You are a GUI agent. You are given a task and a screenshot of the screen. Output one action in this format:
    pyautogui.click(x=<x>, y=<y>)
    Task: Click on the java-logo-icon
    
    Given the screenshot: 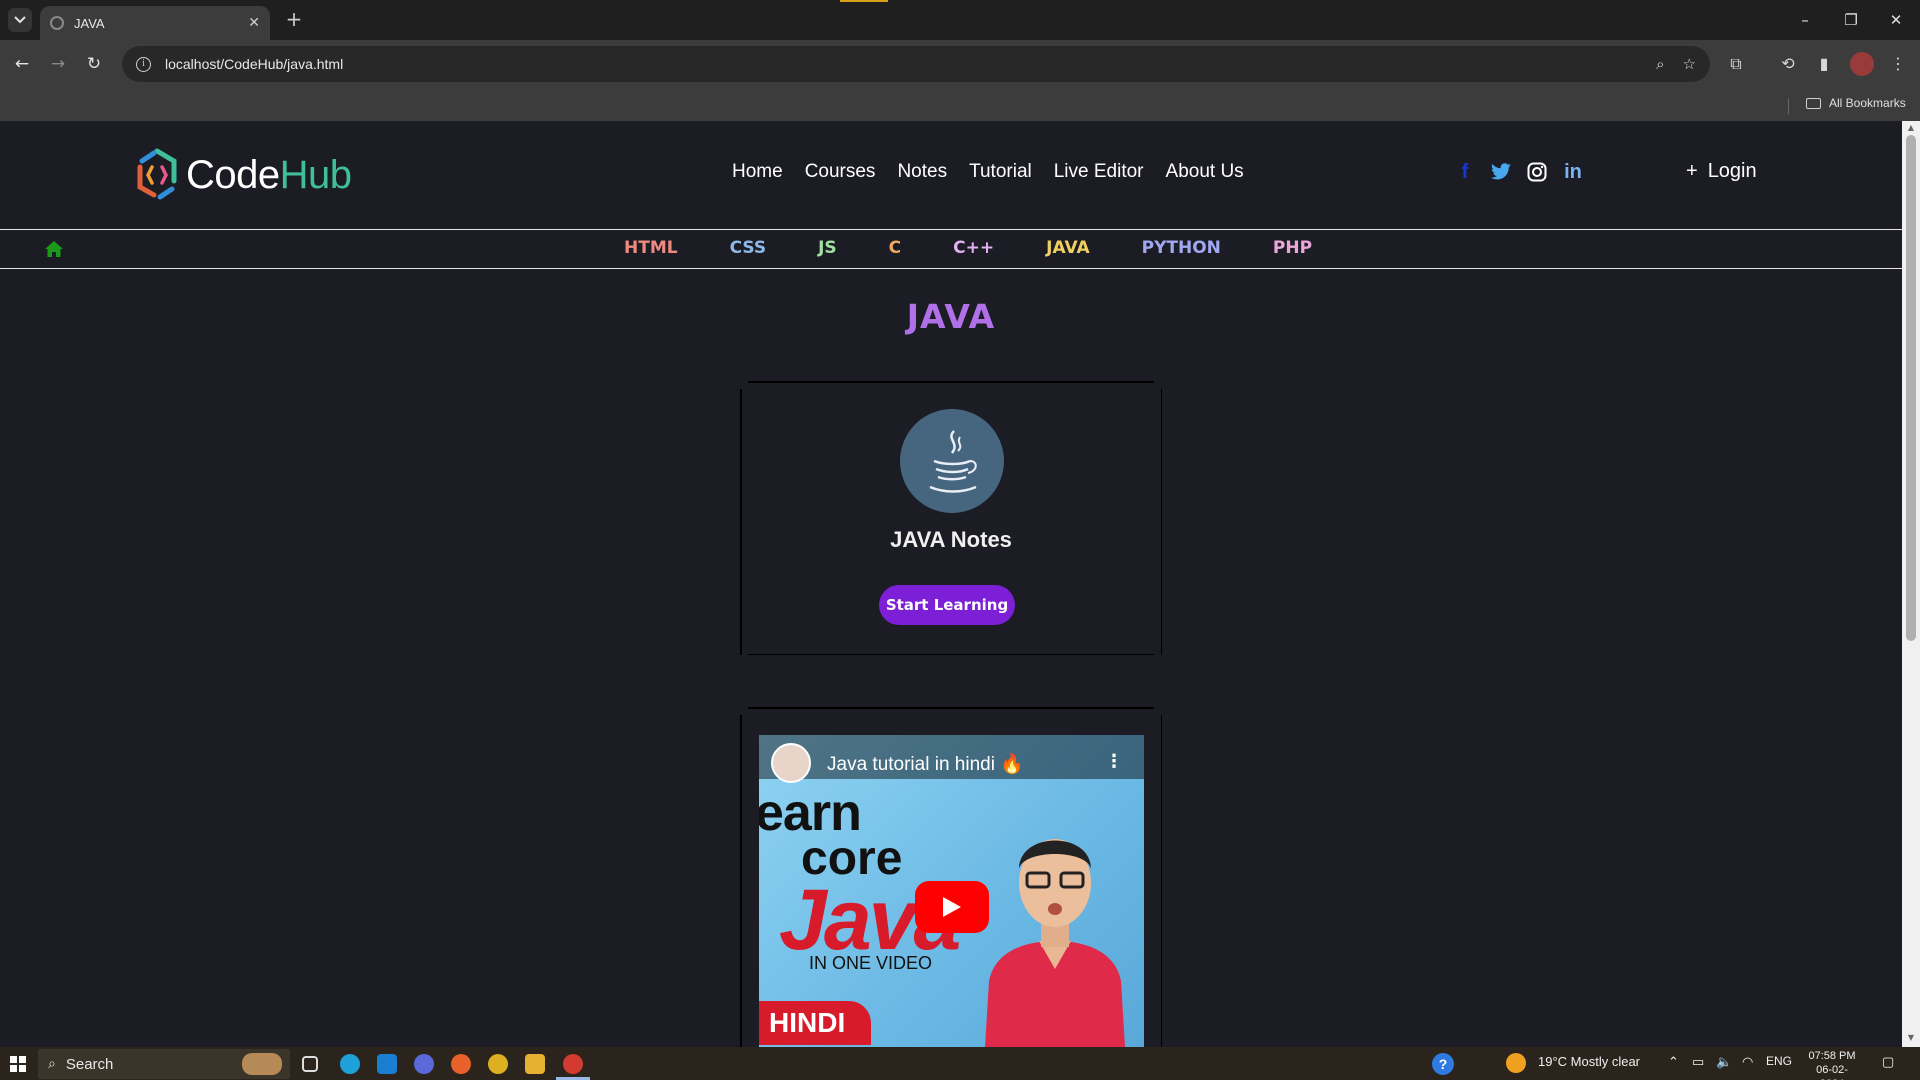 What is the action you would take?
    pyautogui.click(x=952, y=461)
    